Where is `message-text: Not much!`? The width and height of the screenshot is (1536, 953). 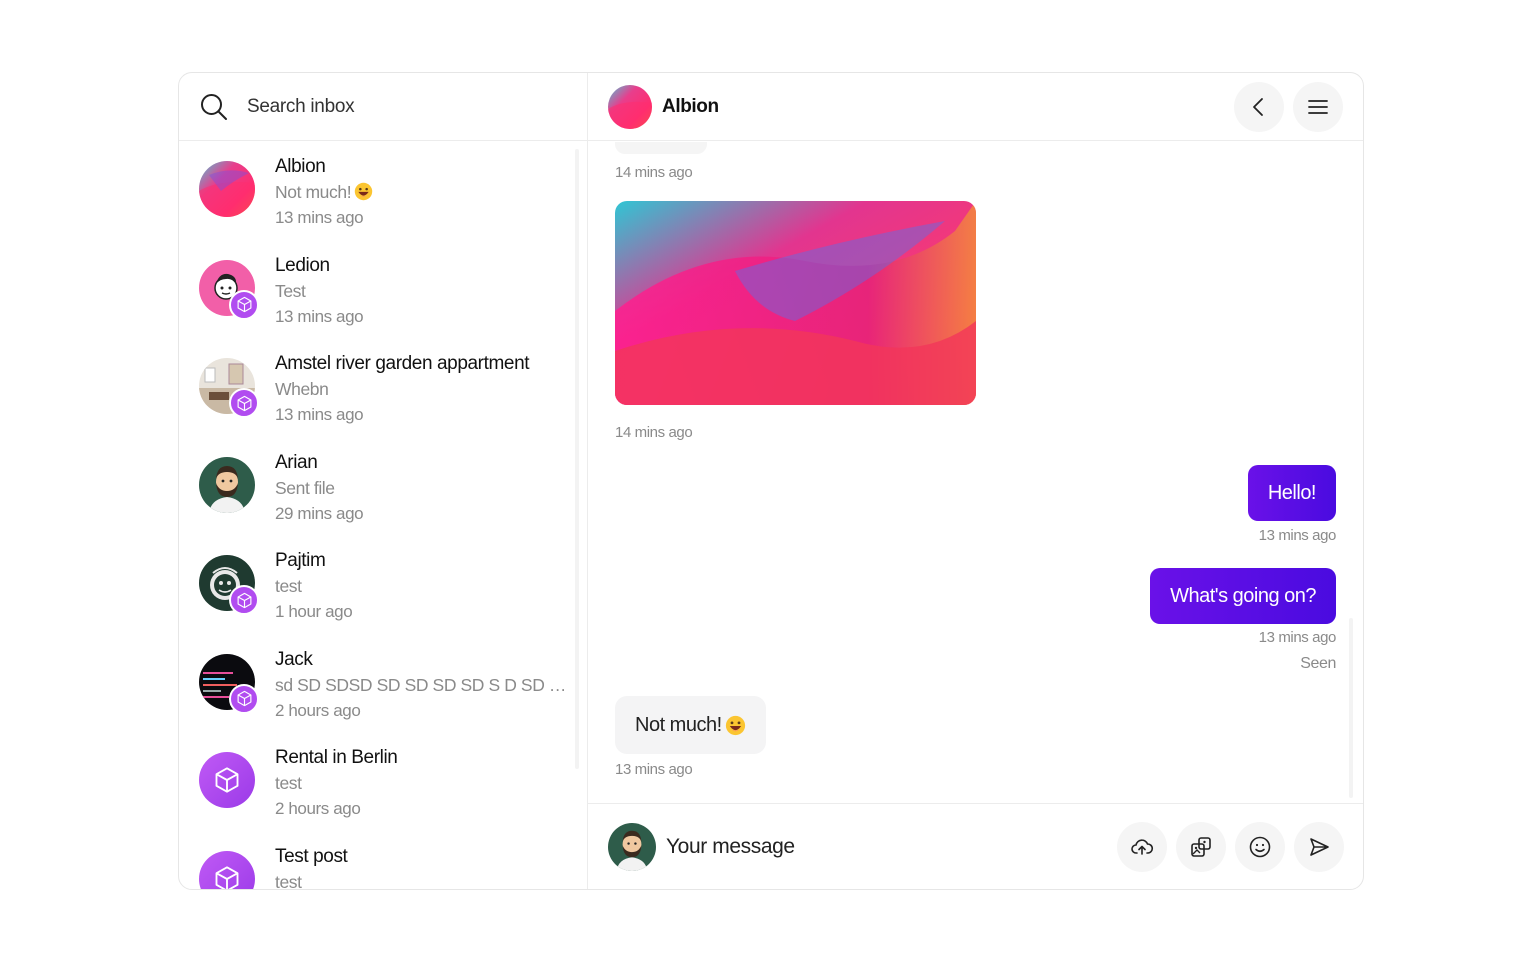 message-text: Not much! is located at coordinates (678, 724).